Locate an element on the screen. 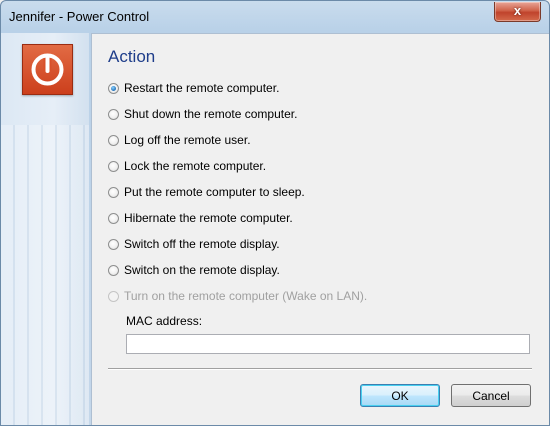  option-label: Switch off the remote display. is located at coordinates (202, 244).